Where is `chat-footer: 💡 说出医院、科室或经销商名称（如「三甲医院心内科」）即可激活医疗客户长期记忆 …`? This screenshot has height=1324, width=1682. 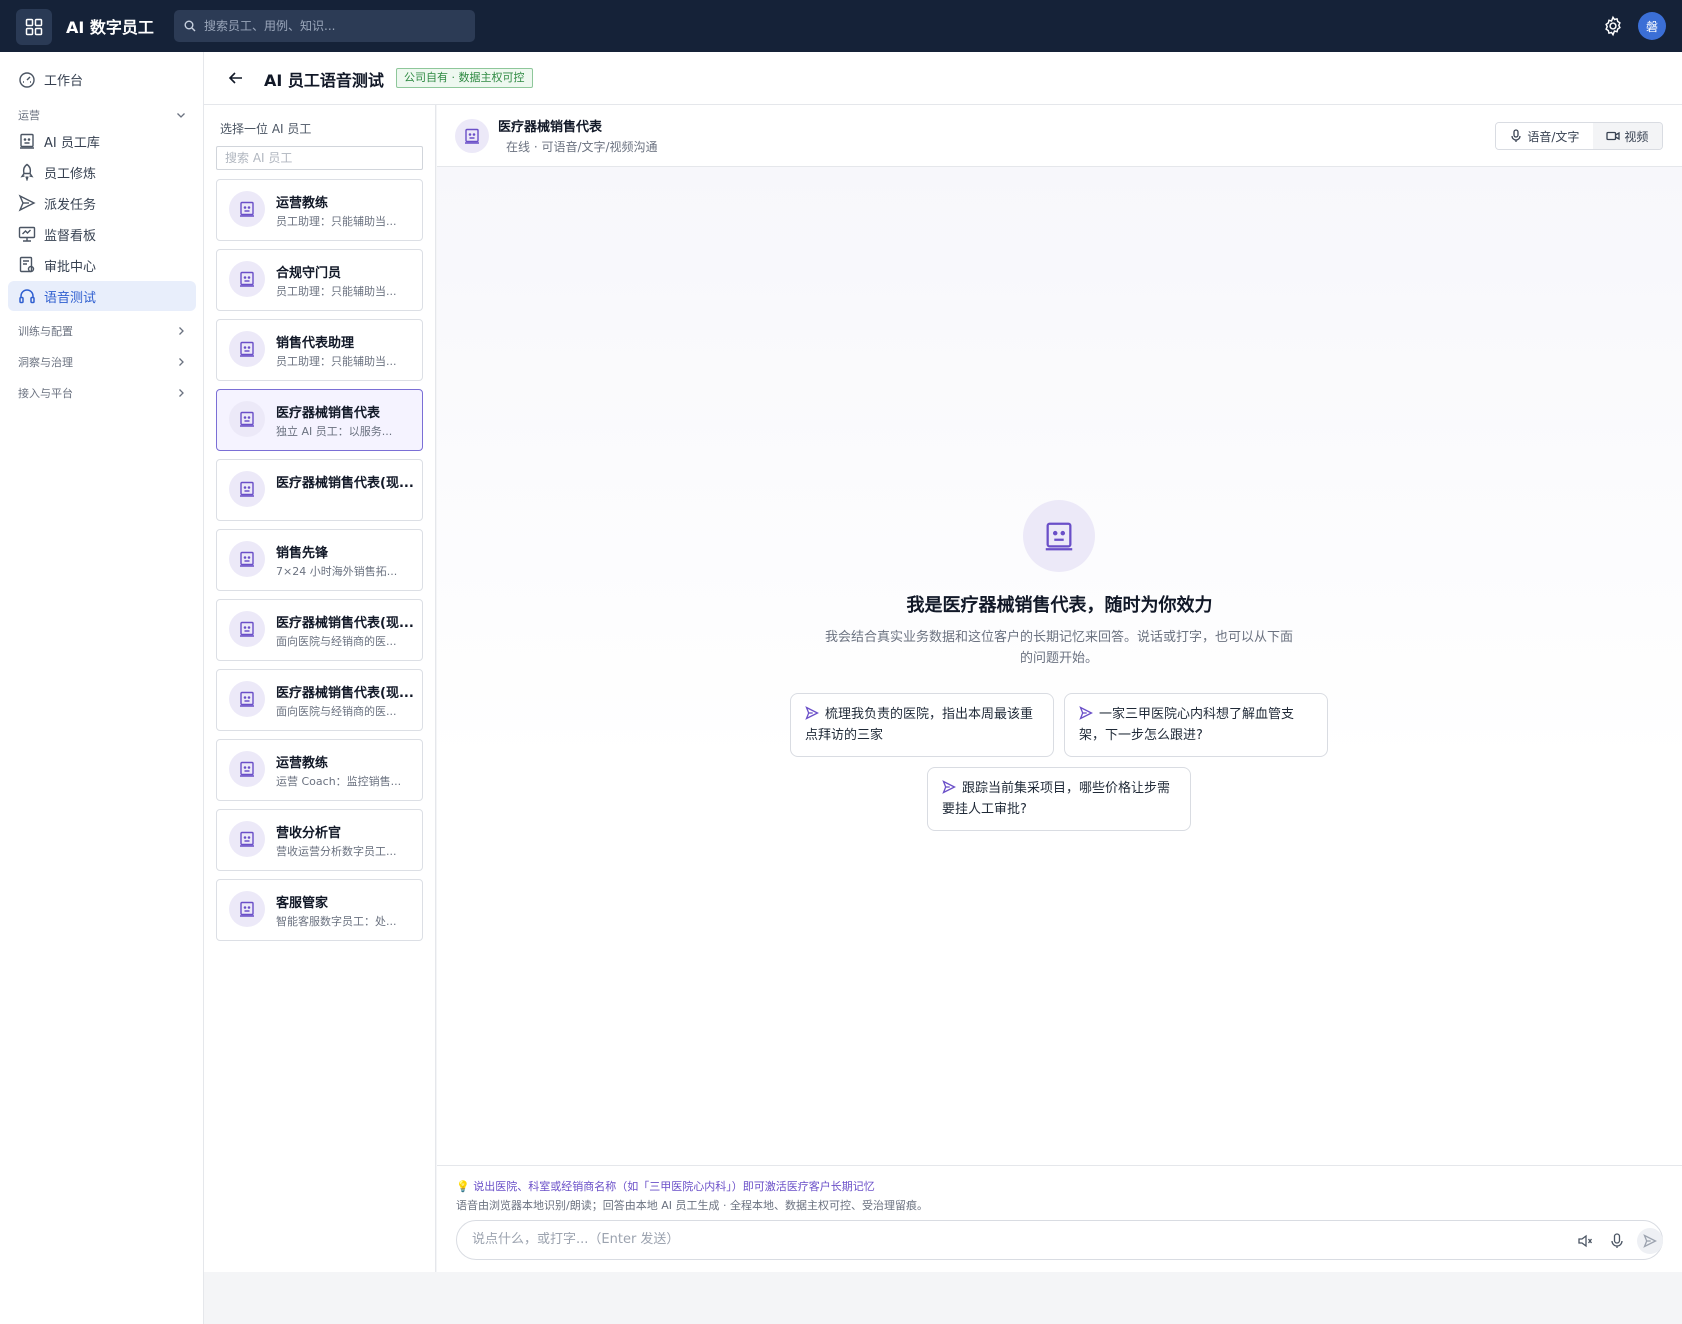 chat-footer: 💡 说出医院、科室或经销商名称（如「三甲医院心内科」）即可激活医疗客户长期记忆 … is located at coordinates (1059, 1218).